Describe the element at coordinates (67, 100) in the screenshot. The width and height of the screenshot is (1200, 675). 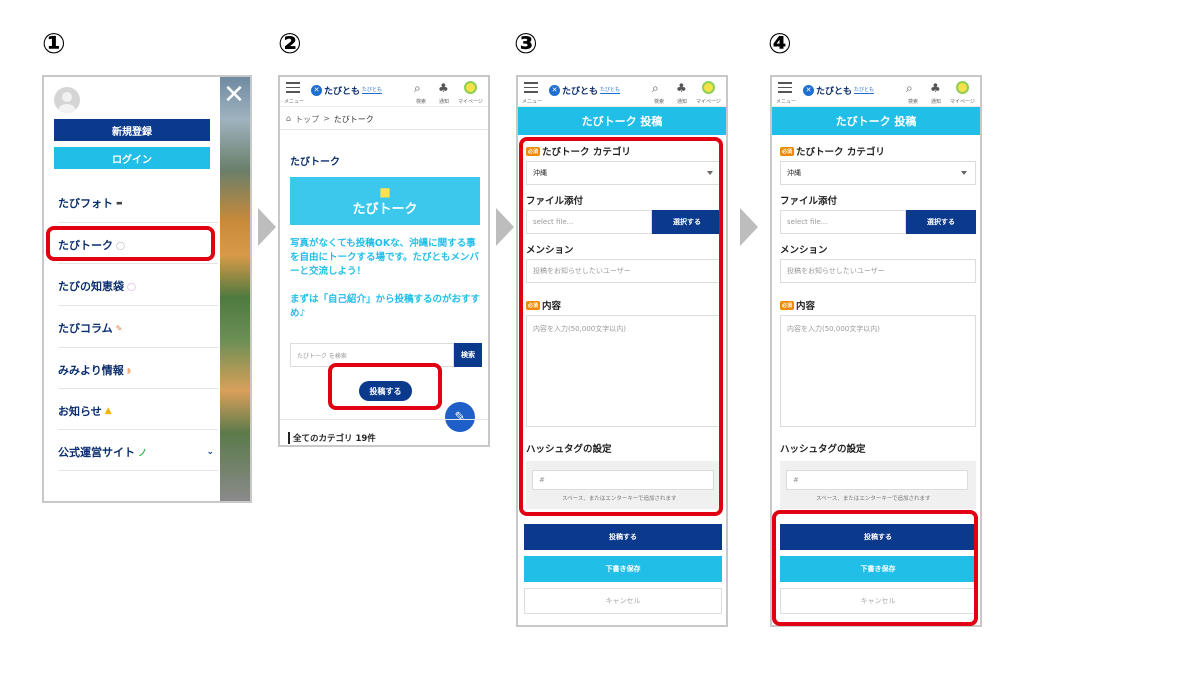
I see `avatar` at that location.